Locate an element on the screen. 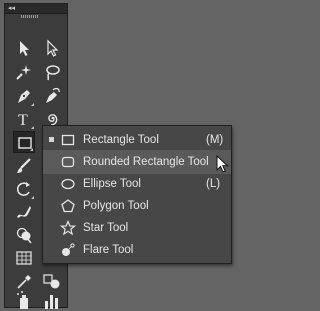 This screenshot has width=320, height=311. flare-icon is located at coordinates (68, 250).